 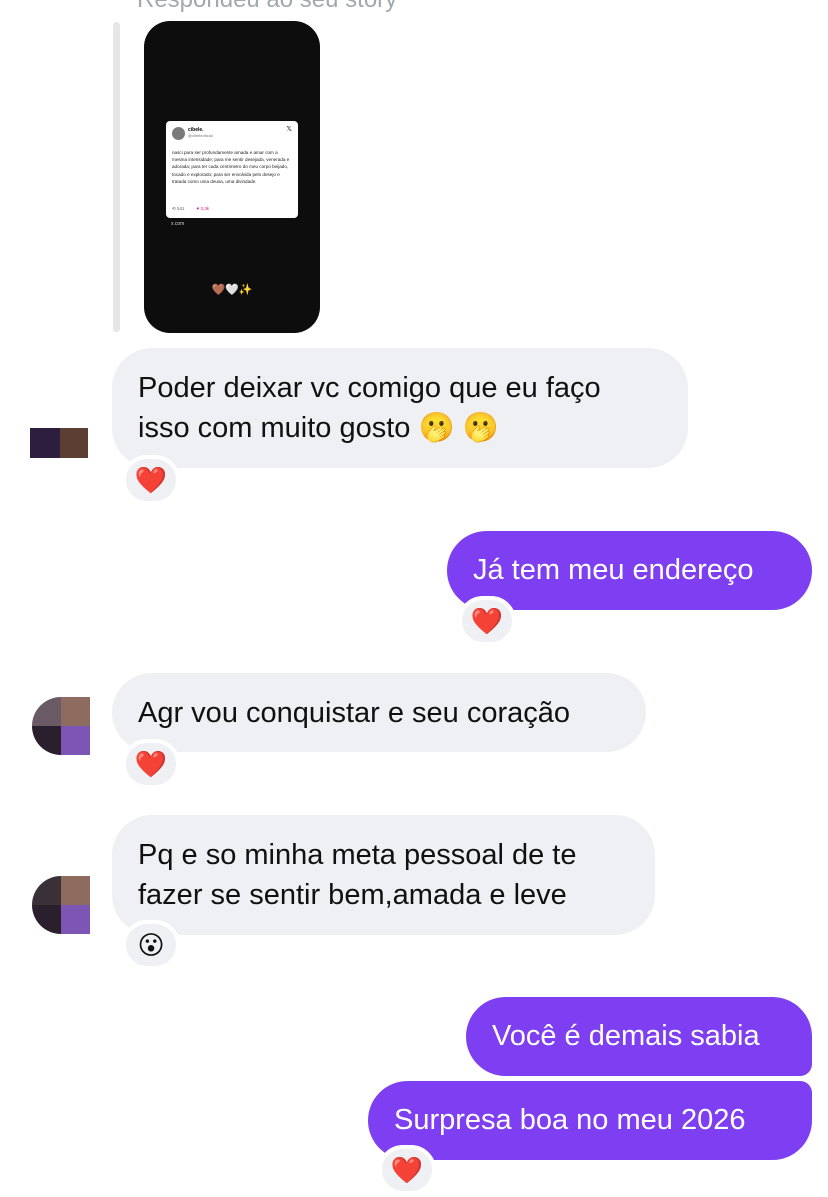 I want to click on message-bubble-outgoing: Você é demais sabia, so click(x=639, y=1036).